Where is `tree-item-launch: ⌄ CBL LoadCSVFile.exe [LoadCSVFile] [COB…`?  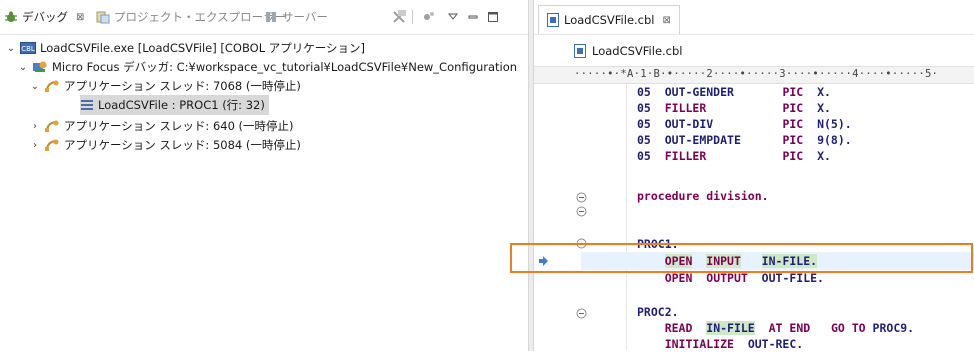 tree-item-launch: ⌄ CBL LoadCSVFile.exe [LoadCSVFile] [COB… is located at coordinates (185, 48).